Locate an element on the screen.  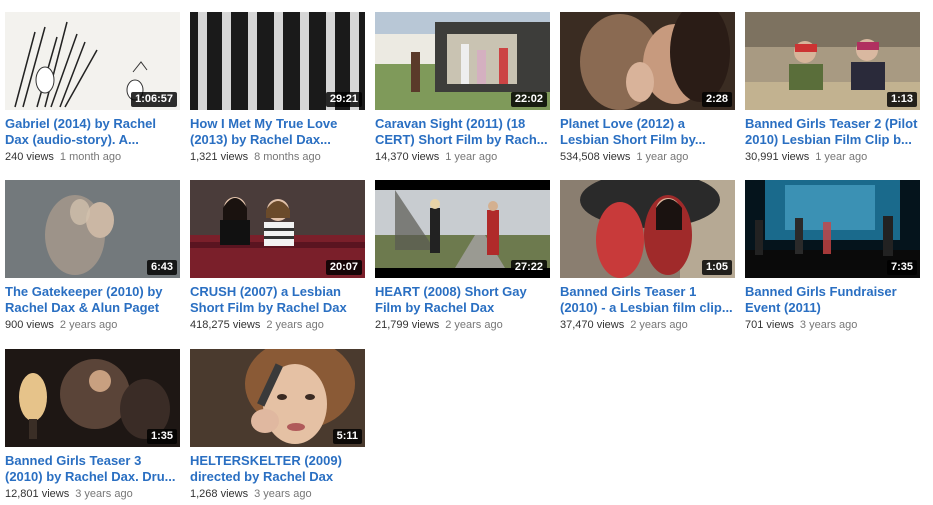
video-thumbnail: 27:22 is located at coordinates (462, 229).